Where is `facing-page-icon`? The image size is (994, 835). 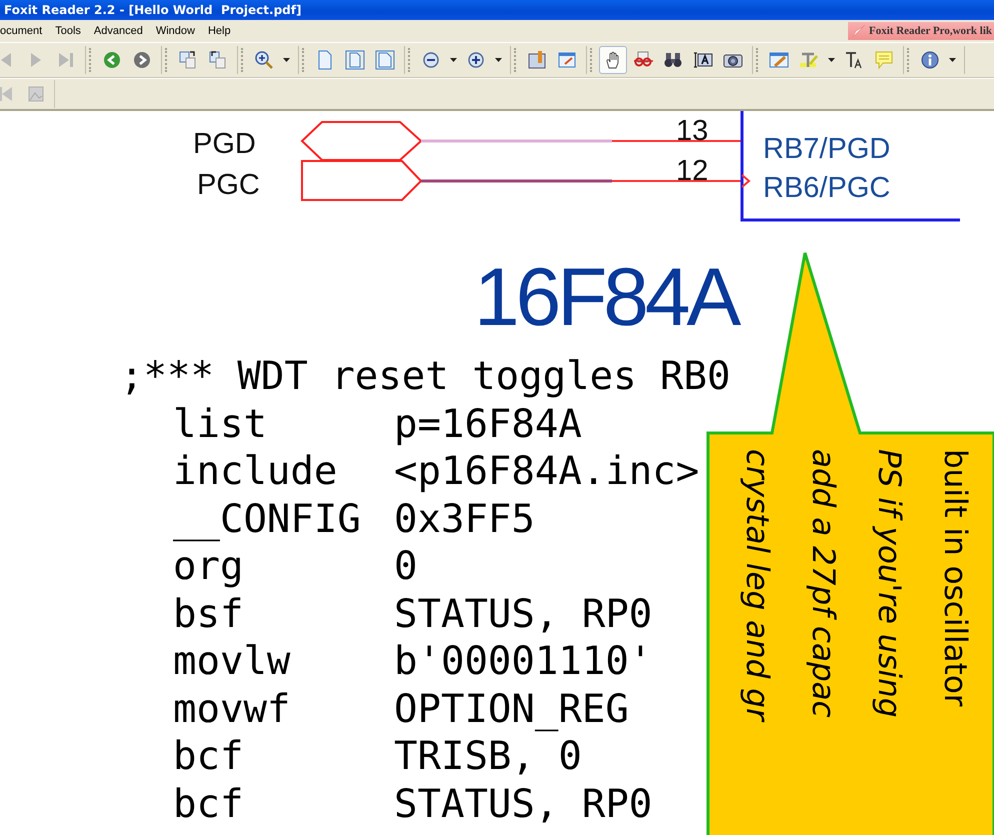 facing-page-icon is located at coordinates (385, 60).